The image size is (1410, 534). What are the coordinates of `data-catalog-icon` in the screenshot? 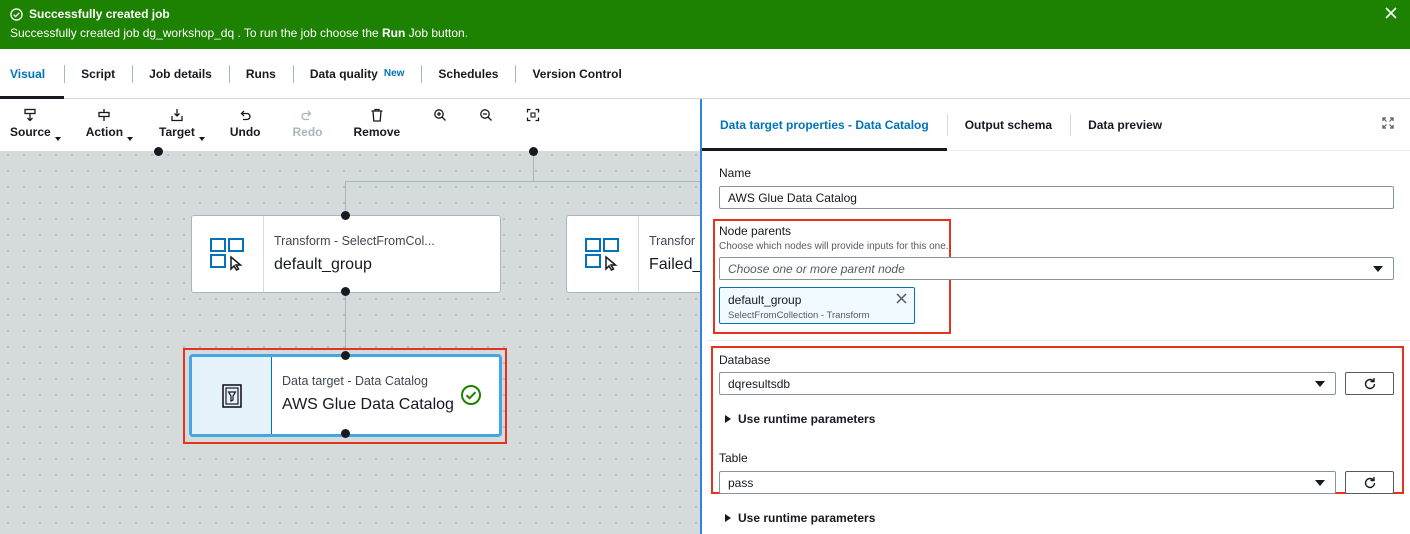 It's located at (231, 395).